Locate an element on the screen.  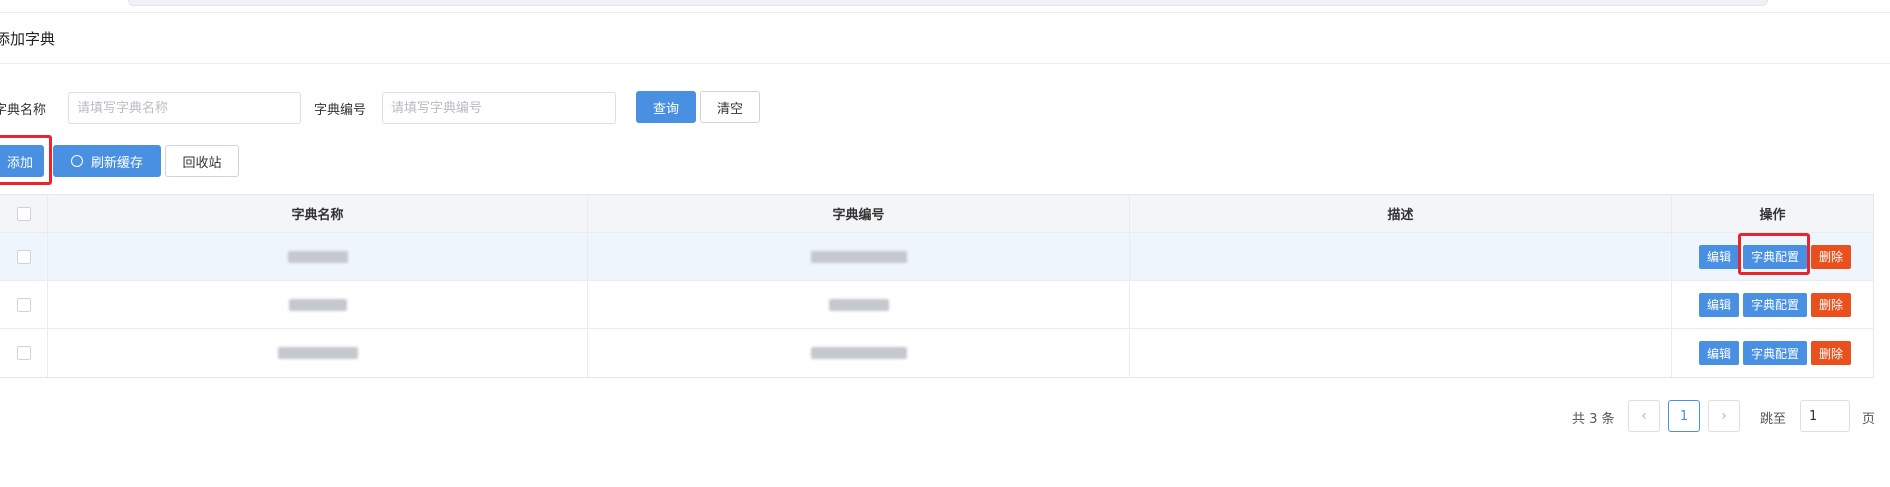
header-checkbox-cell is located at coordinates (24, 213).